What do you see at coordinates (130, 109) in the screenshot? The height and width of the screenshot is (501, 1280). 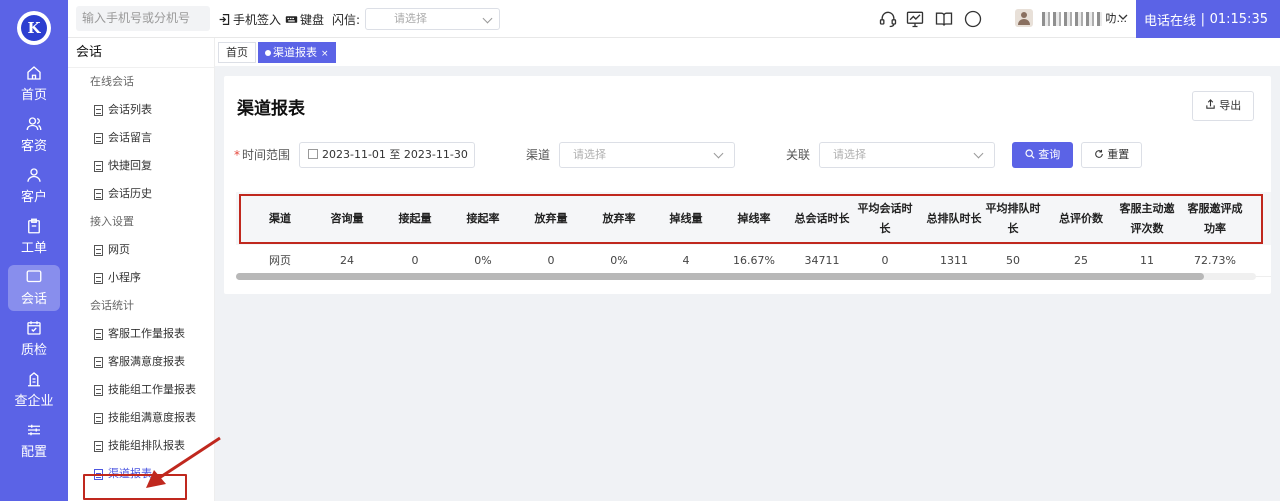 I see `subnav-item-label: 会话列表` at bounding box center [130, 109].